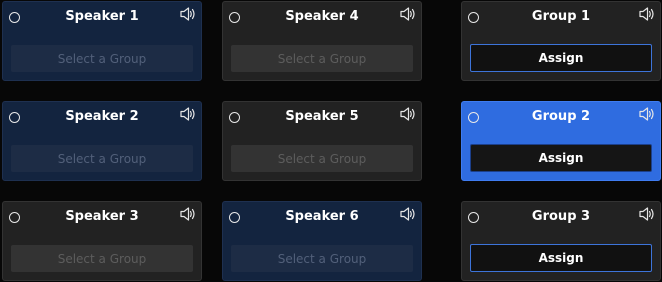 Image resolution: width=662 pixels, height=282 pixels. What do you see at coordinates (102, 116) in the screenshot?
I see `speaker-title: Speaker 2` at bounding box center [102, 116].